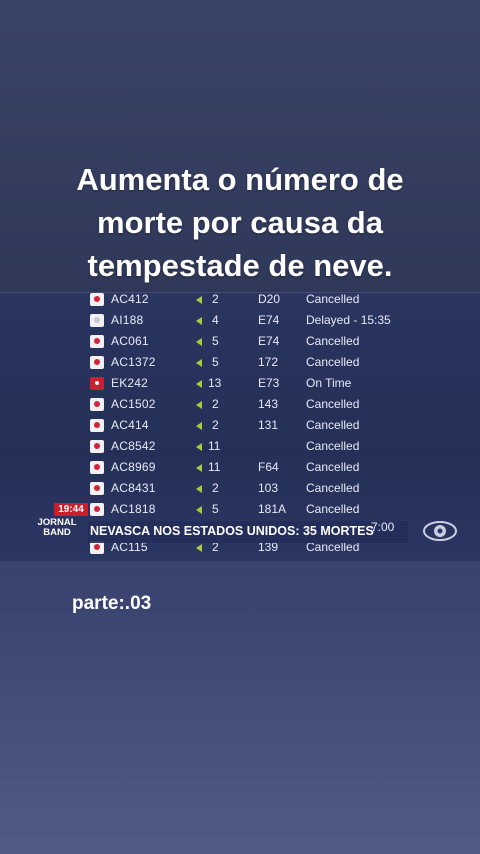 This screenshot has height=854, width=480. Describe the element at coordinates (268, 425) in the screenshot. I see `terminal-code: 131` at that location.